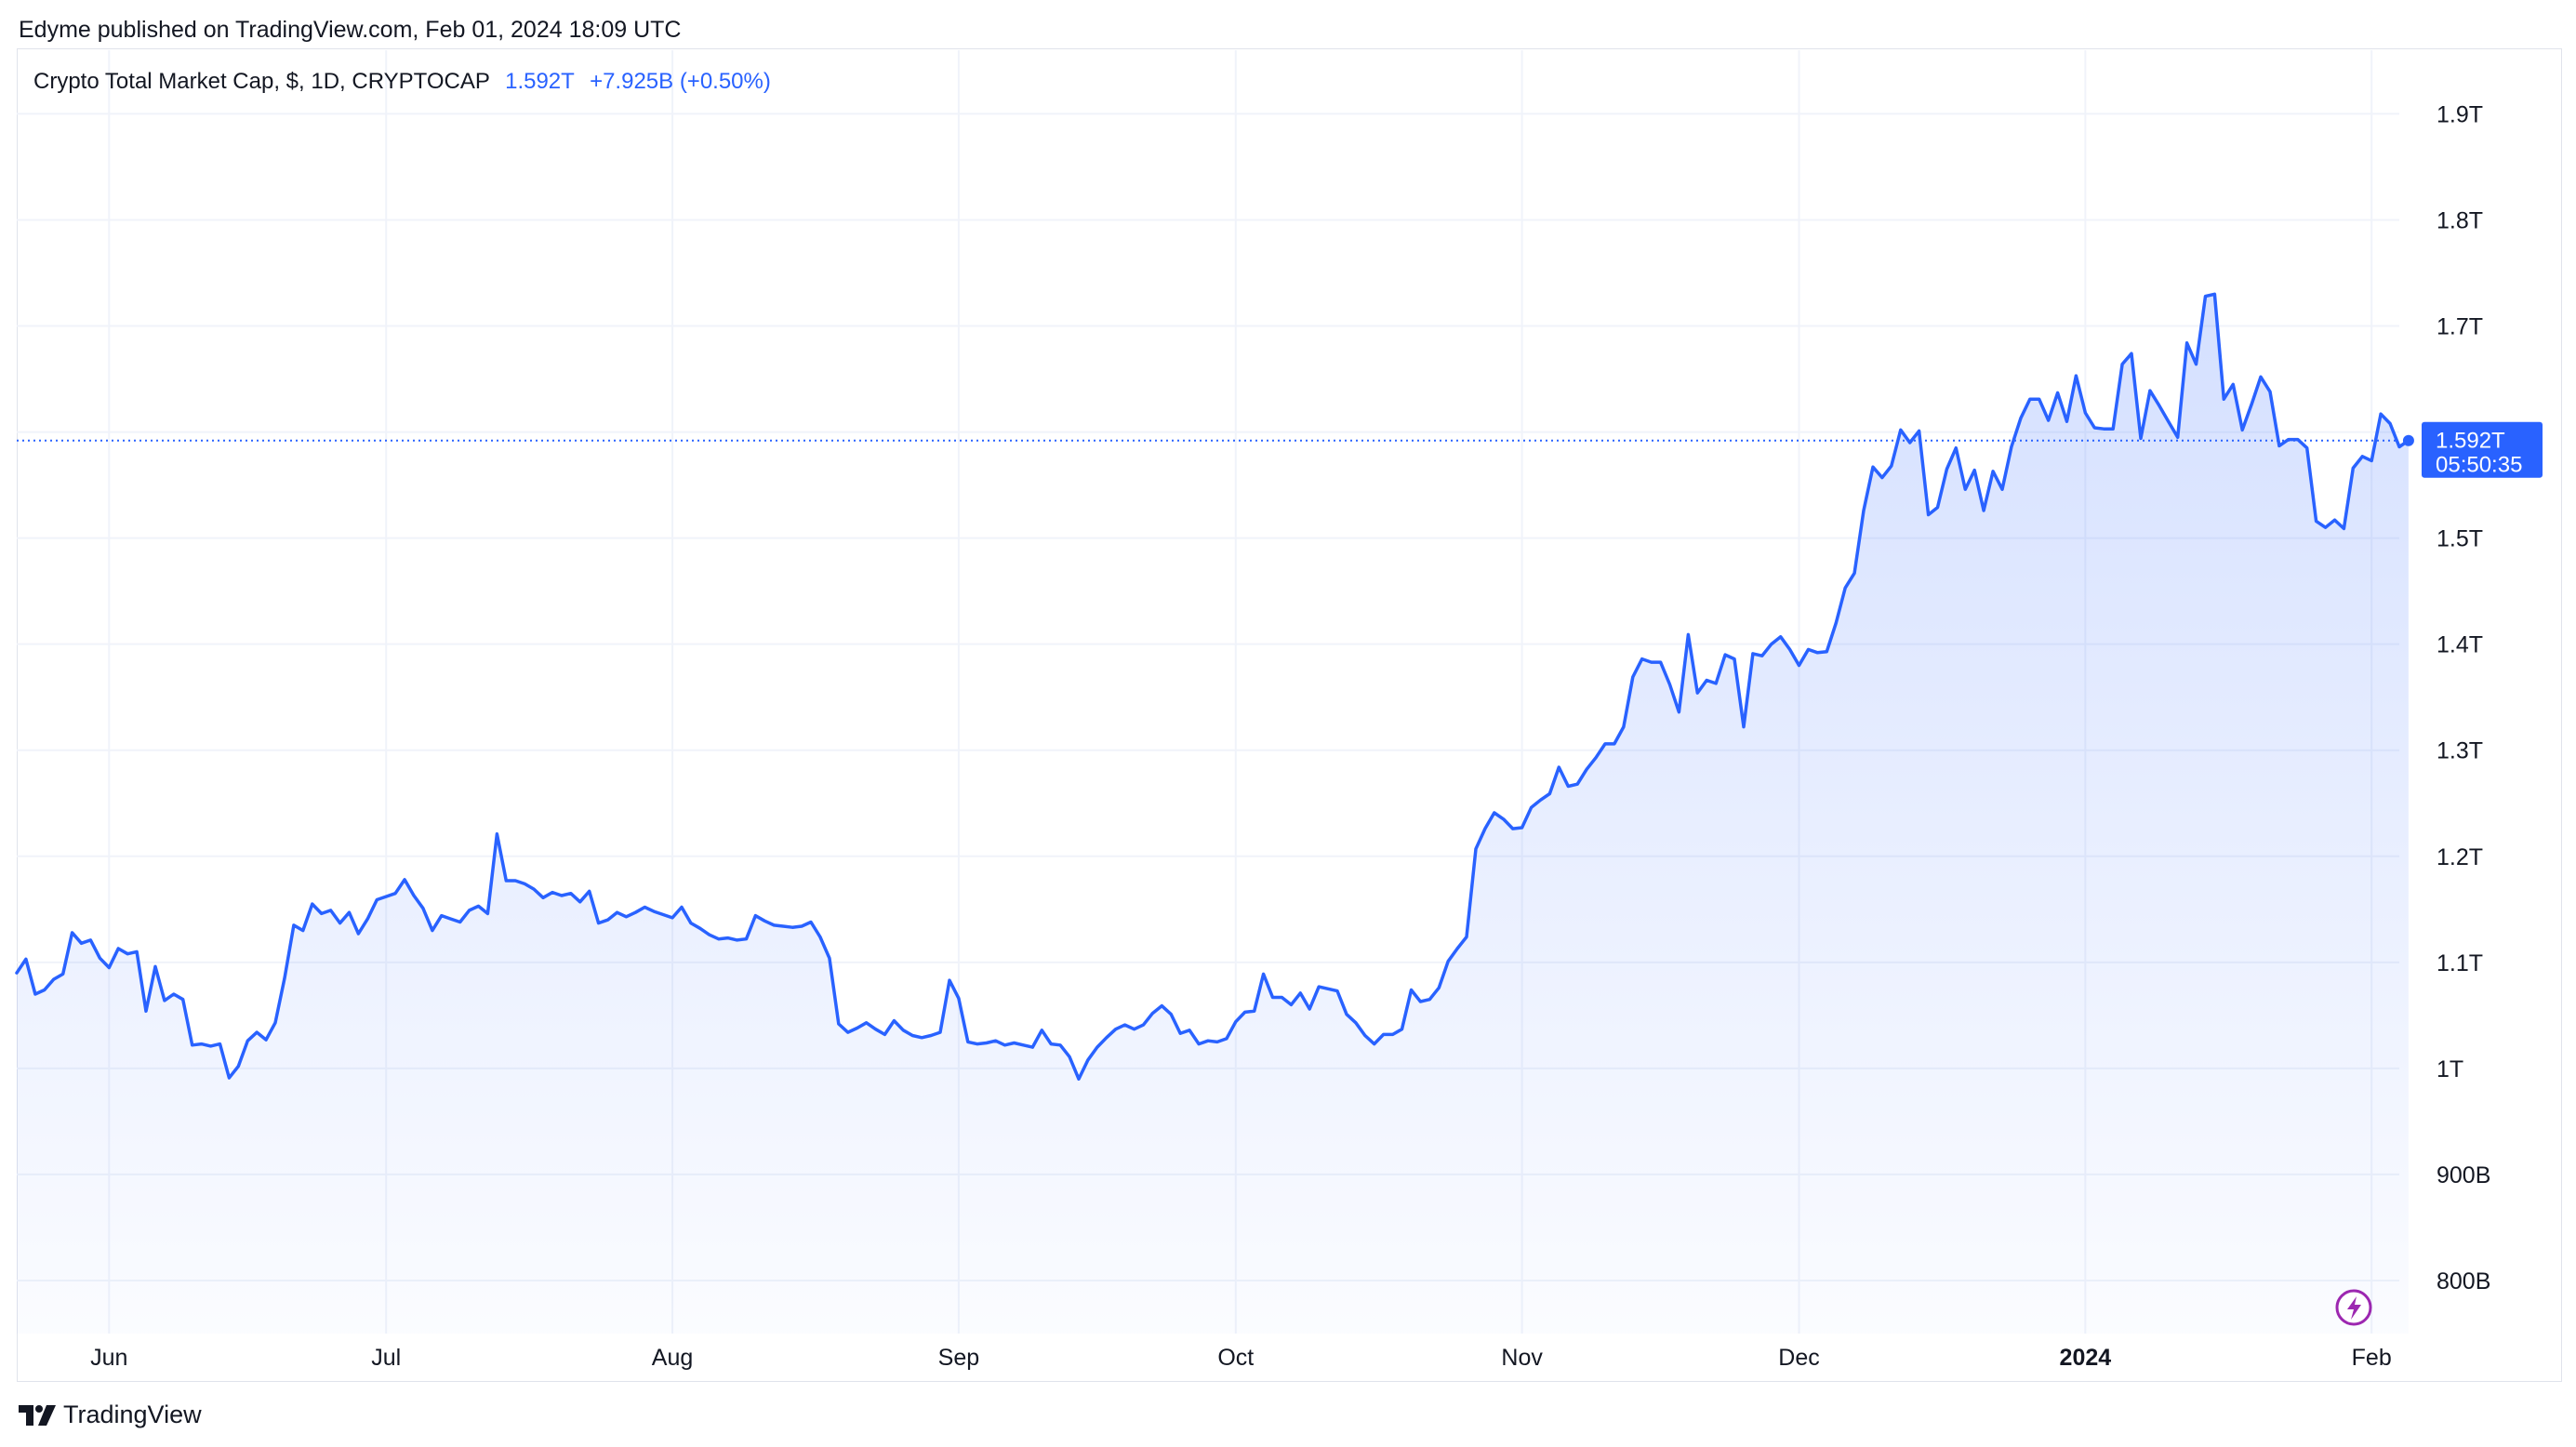 The width and height of the screenshot is (2576, 1447). What do you see at coordinates (2460, 114) in the screenshot?
I see `y-tick-label: 1.9T` at bounding box center [2460, 114].